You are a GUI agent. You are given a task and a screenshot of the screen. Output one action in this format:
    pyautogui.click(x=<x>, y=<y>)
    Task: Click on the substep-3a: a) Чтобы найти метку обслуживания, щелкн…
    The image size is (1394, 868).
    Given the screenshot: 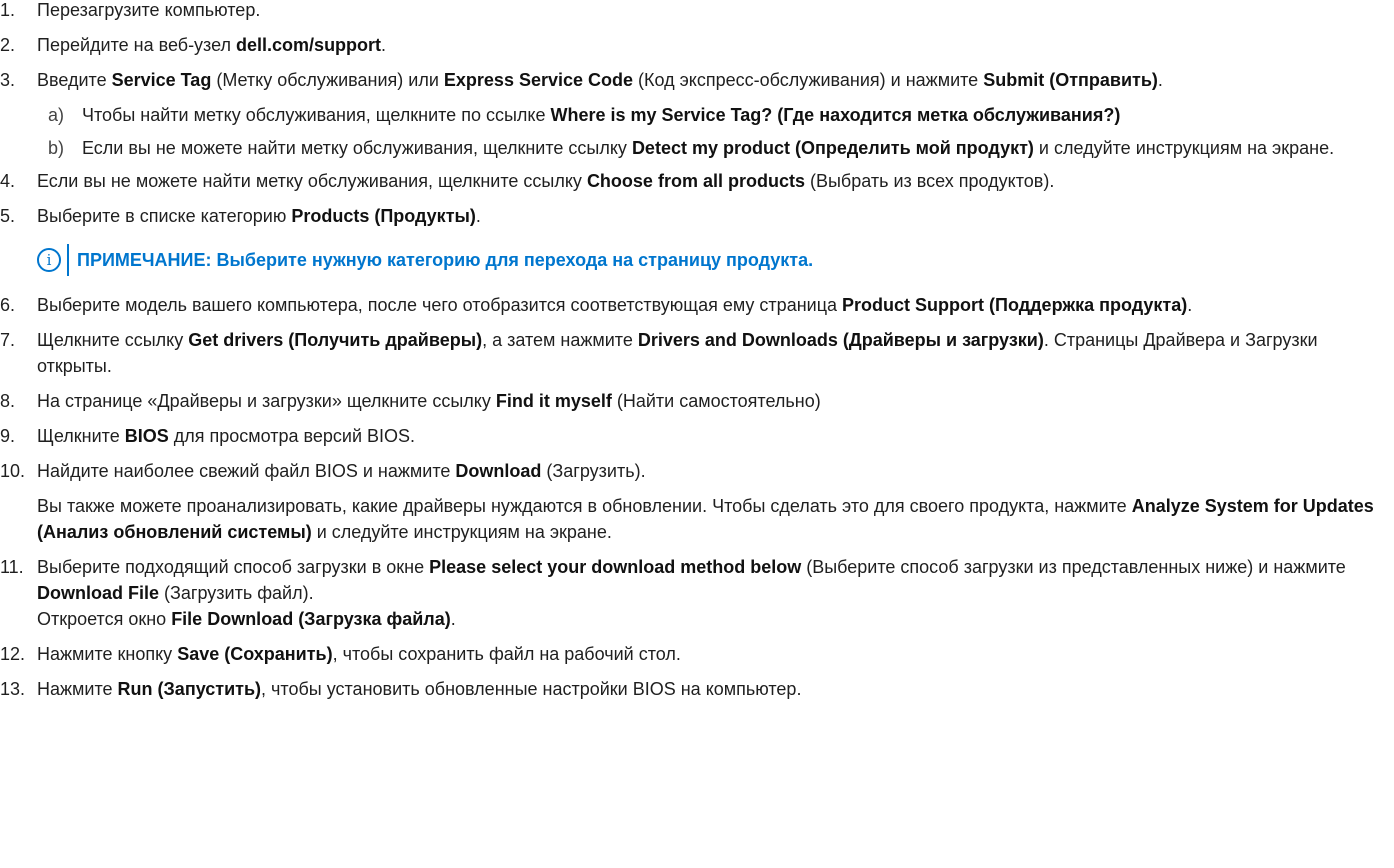 What is the action you would take?
    pyautogui.click(x=697, y=115)
    